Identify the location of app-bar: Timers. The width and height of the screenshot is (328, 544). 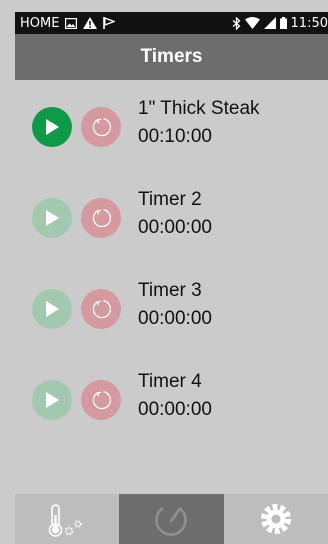
(171, 57).